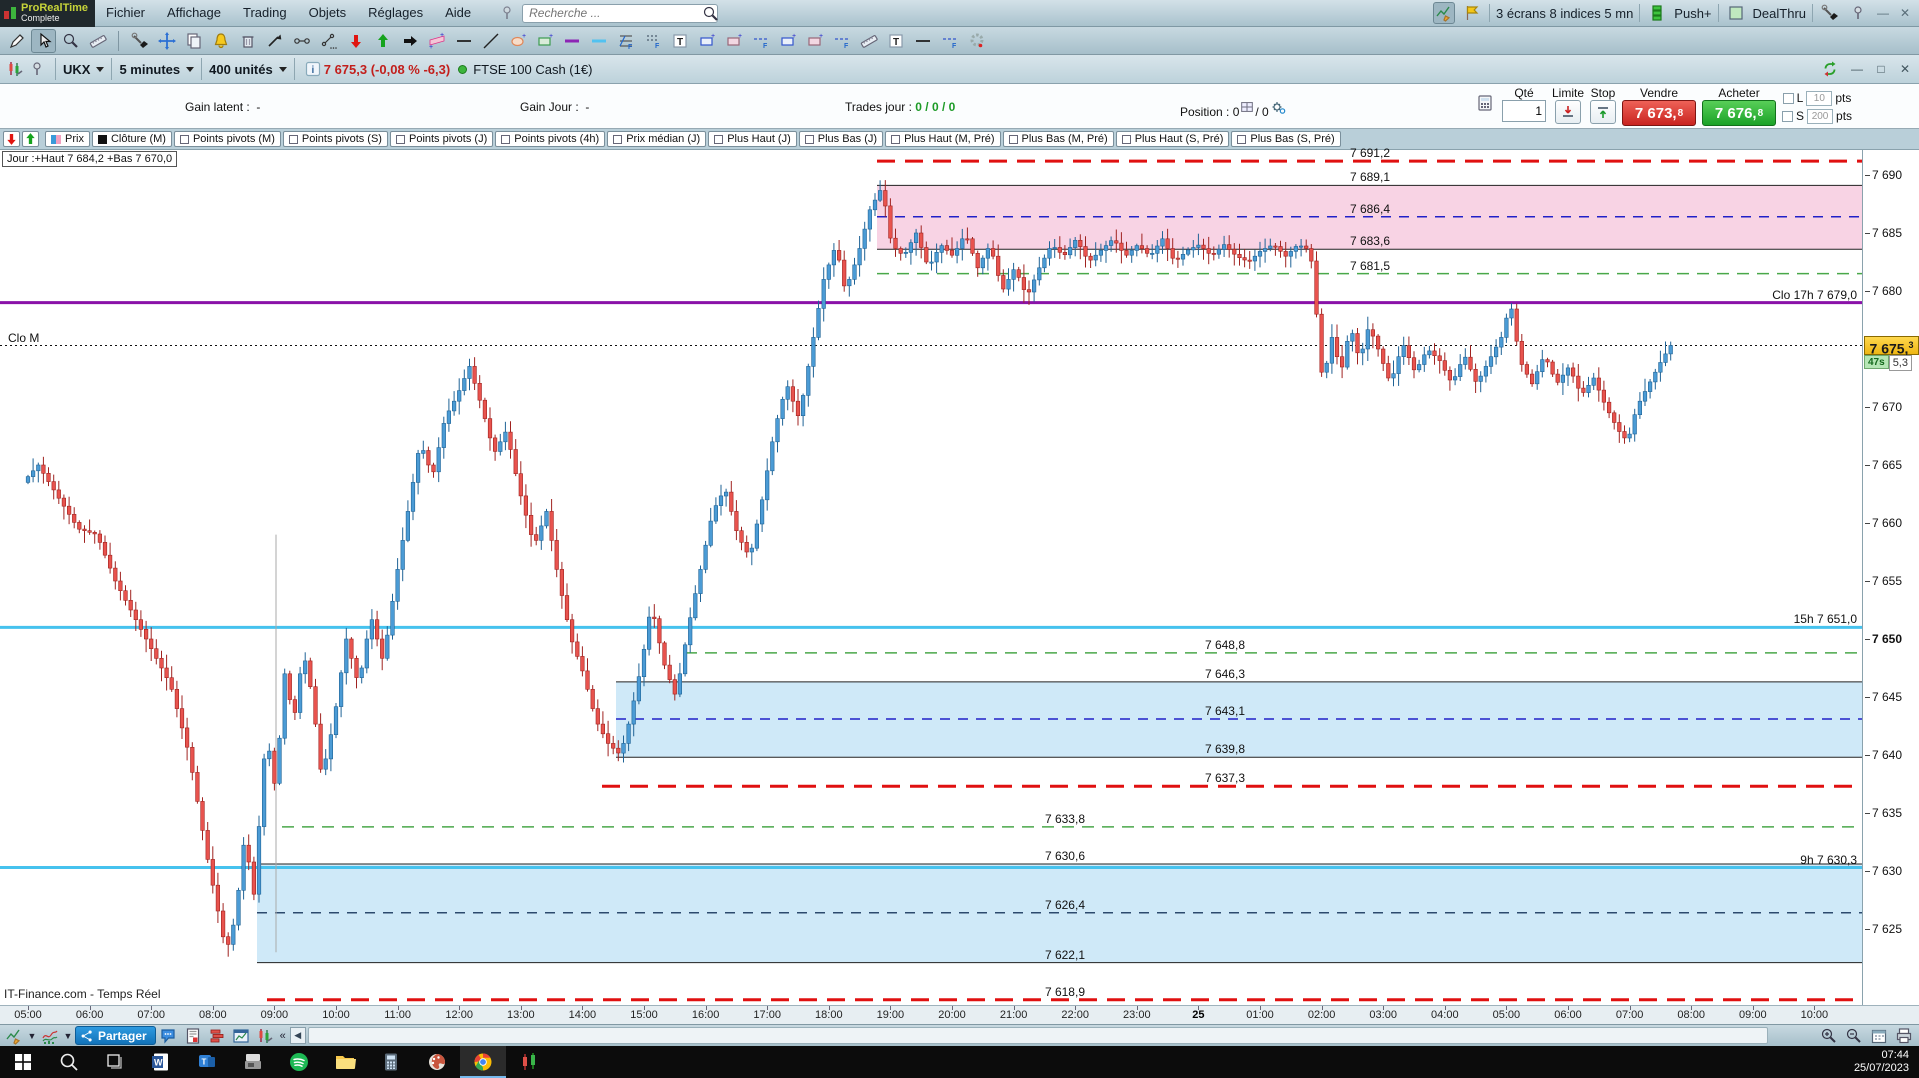 The height and width of the screenshot is (1078, 1919). What do you see at coordinates (507, 13) in the screenshot?
I see `pin-icon` at bounding box center [507, 13].